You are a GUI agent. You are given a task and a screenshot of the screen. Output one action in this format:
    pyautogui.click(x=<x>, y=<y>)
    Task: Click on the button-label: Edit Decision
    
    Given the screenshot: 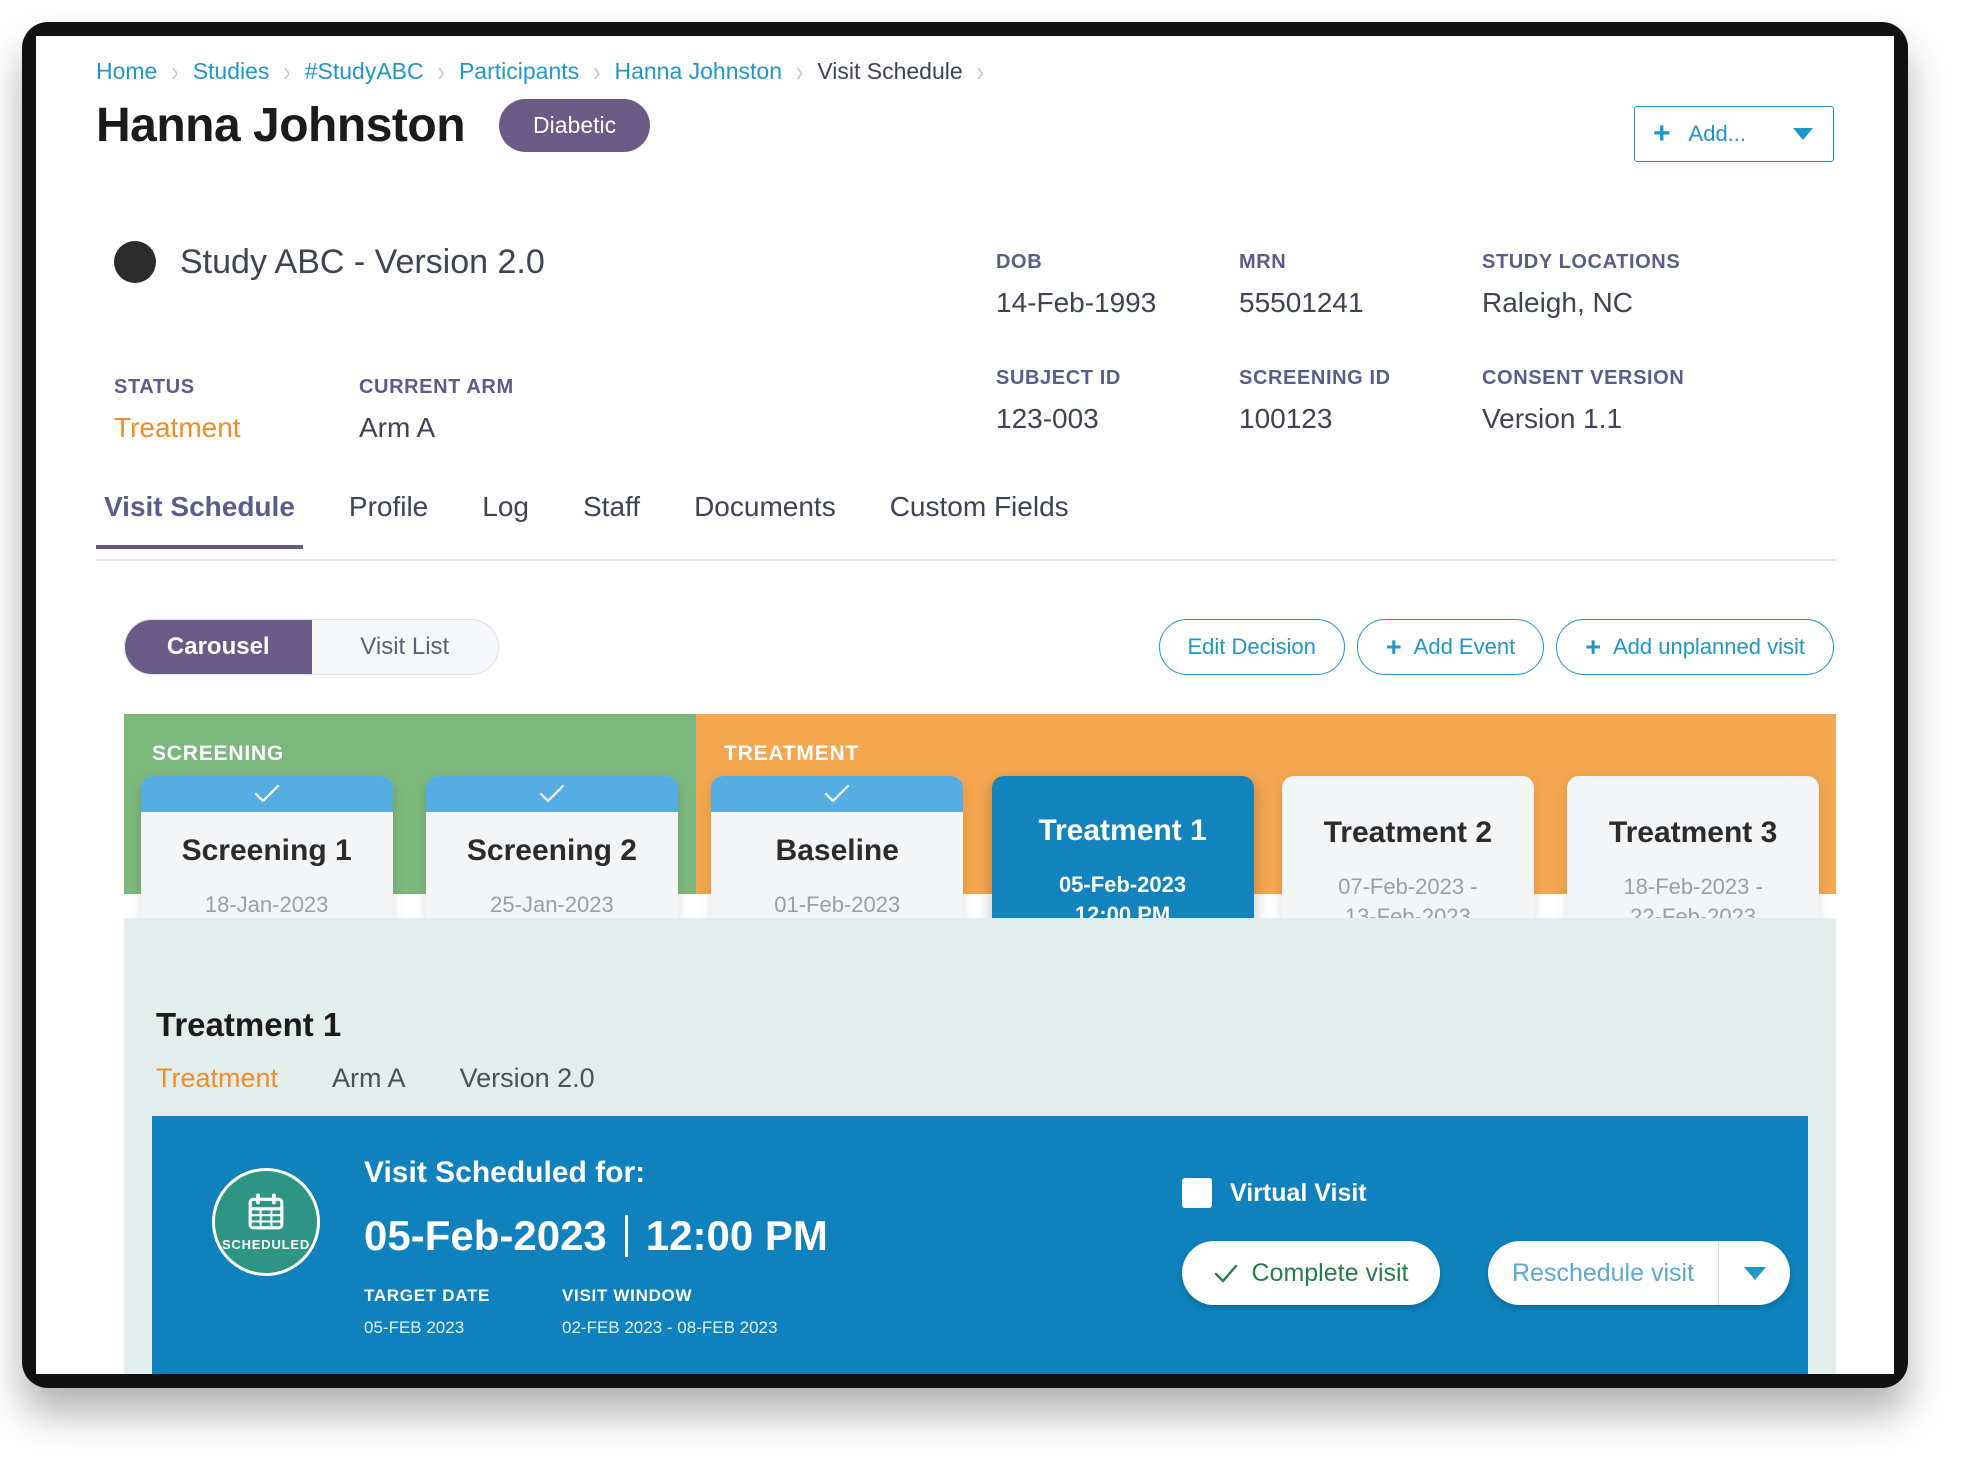 What is the action you would take?
    pyautogui.click(x=1251, y=646)
    